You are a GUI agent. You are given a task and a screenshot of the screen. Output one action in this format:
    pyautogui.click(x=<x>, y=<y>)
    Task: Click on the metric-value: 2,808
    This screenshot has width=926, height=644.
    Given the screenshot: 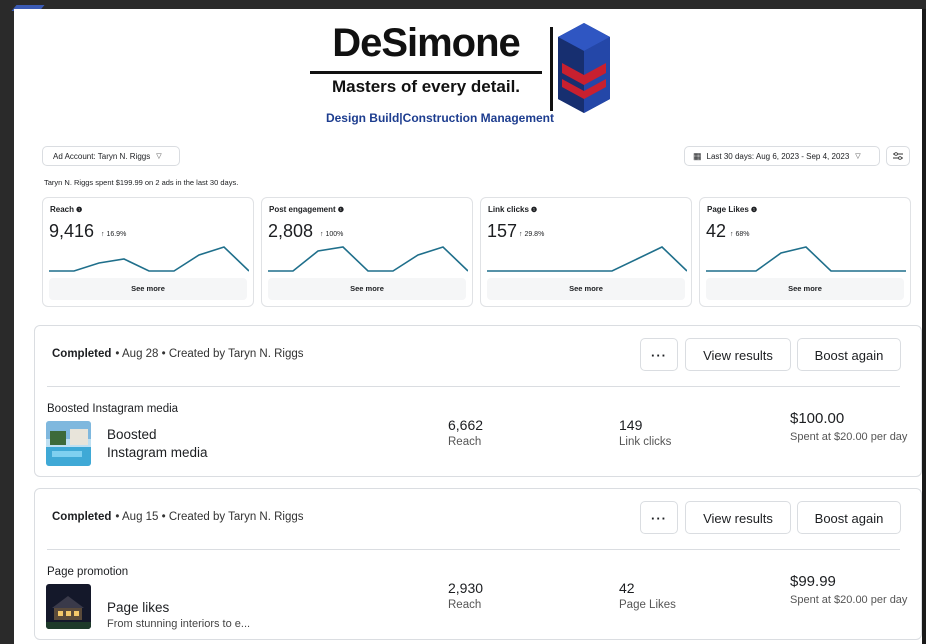 What is the action you would take?
    pyautogui.click(x=291, y=231)
    